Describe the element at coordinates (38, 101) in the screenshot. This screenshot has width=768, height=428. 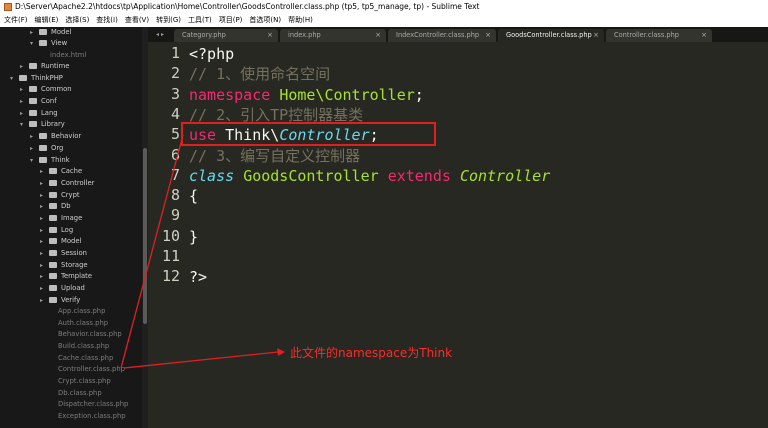
I see `sidebar-folder: ▸ Conf` at that location.